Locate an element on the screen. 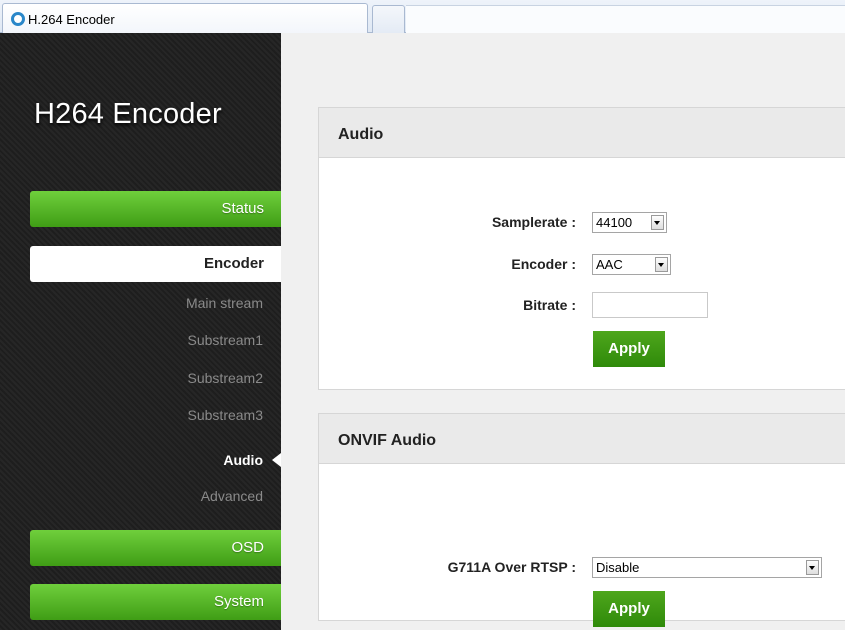 The width and height of the screenshot is (845, 630). browser-tab: H.264 Encoder is located at coordinates (185, 18).